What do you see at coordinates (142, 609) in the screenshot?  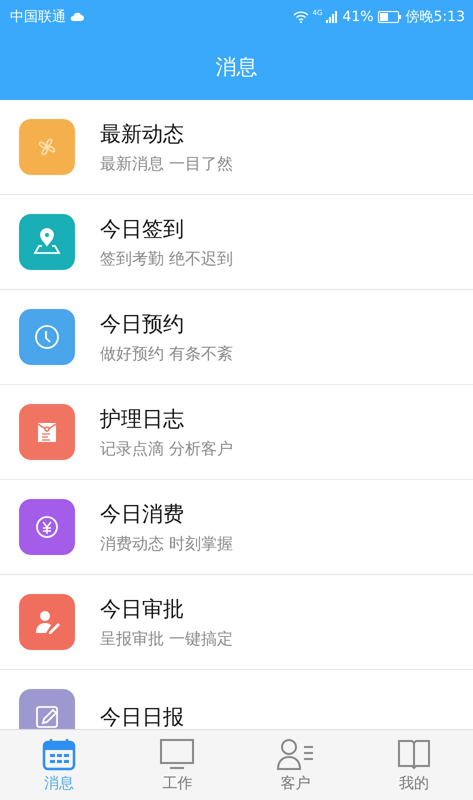 I see `item-title: 今日审批` at bounding box center [142, 609].